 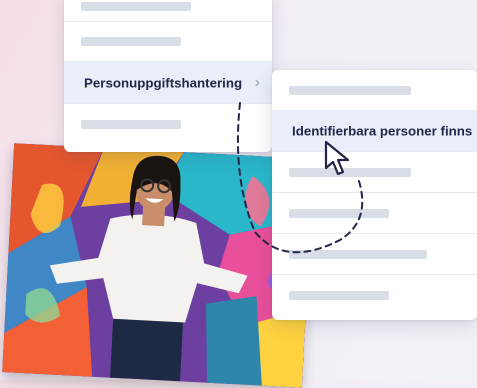 I want to click on menu-item-label: Identifierbara personer finns, so click(x=382, y=131).